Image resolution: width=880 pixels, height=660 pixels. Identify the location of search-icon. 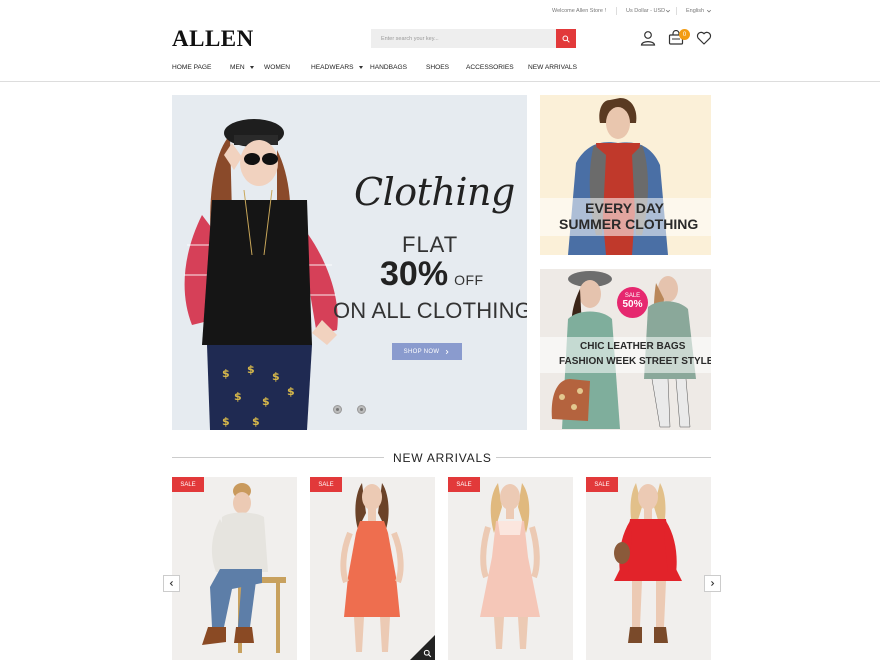
(566, 39).